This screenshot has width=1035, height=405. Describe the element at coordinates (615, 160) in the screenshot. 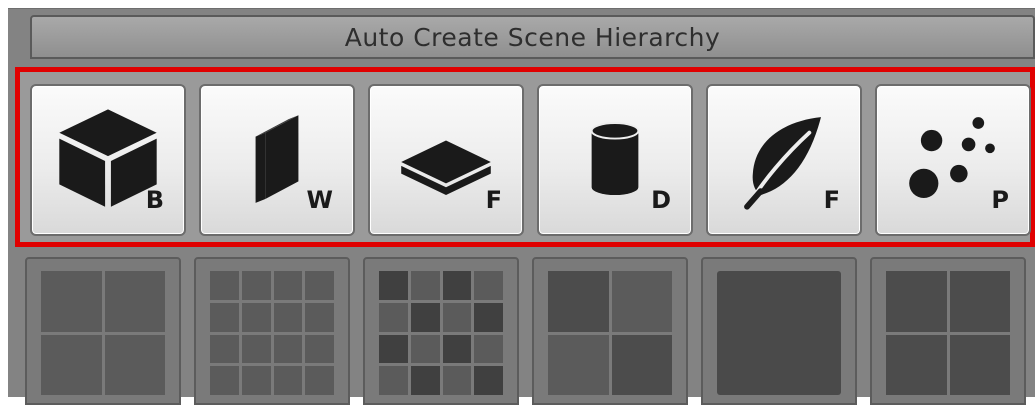

I see `create-cylinder-button: D` at that location.